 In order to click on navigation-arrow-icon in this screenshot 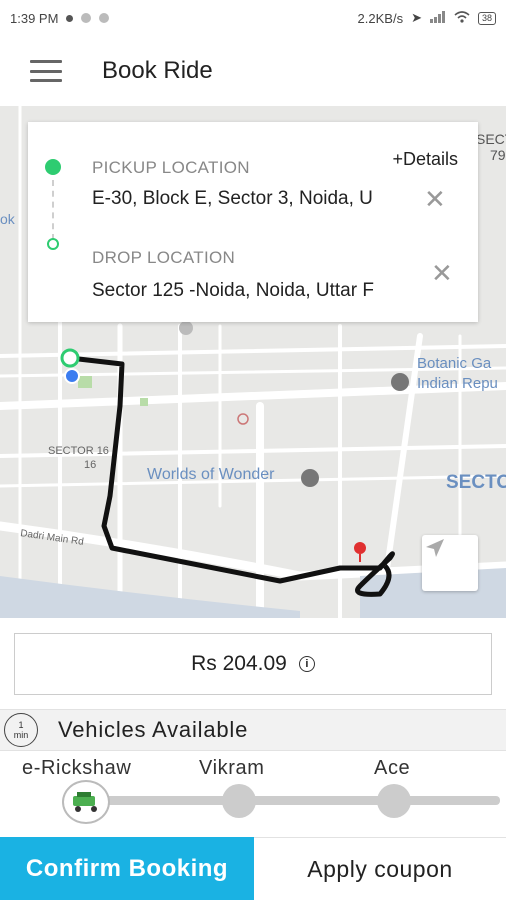, I will do `click(435, 548)`.